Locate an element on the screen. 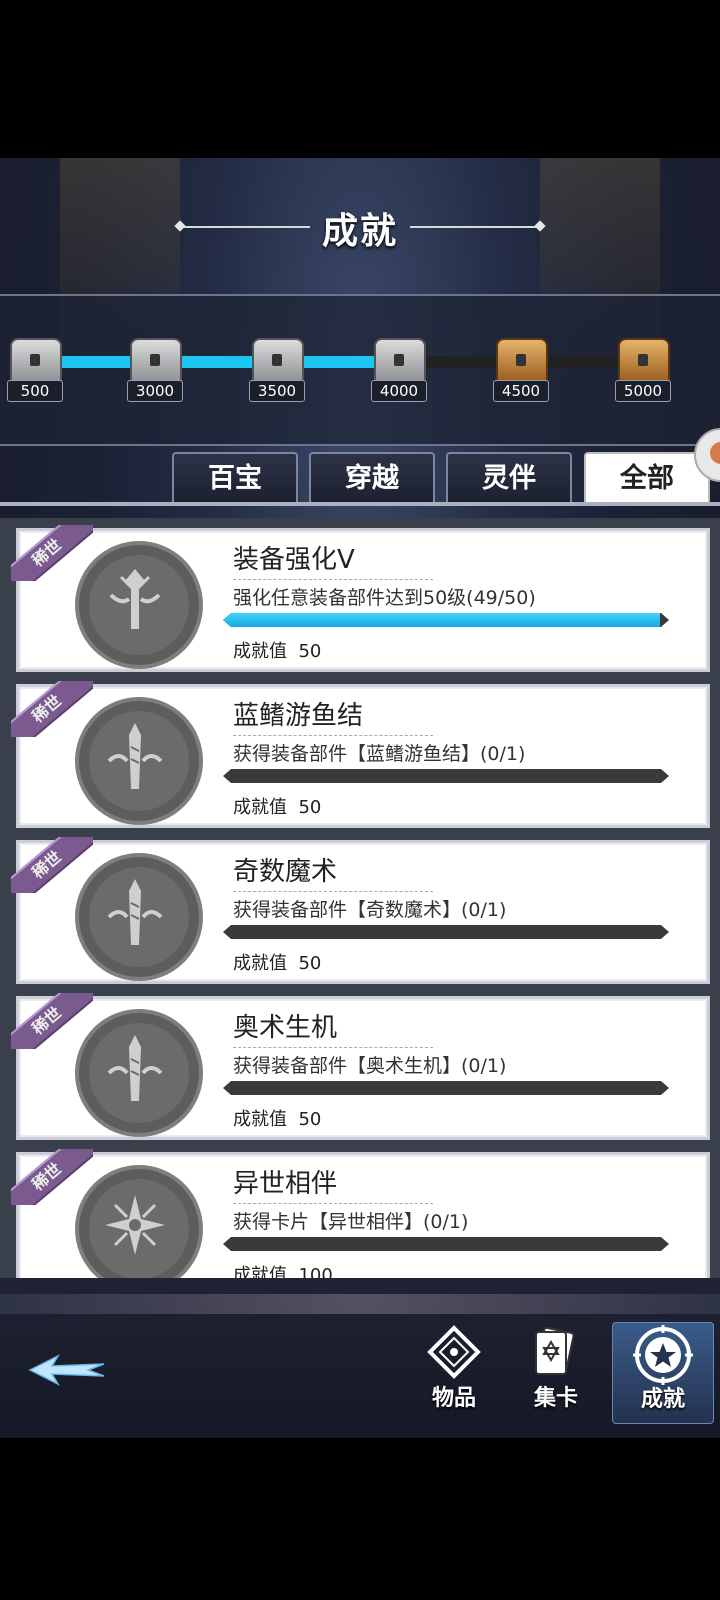 The width and height of the screenshot is (720, 1600). milestone-label: 5000 is located at coordinates (643, 391).